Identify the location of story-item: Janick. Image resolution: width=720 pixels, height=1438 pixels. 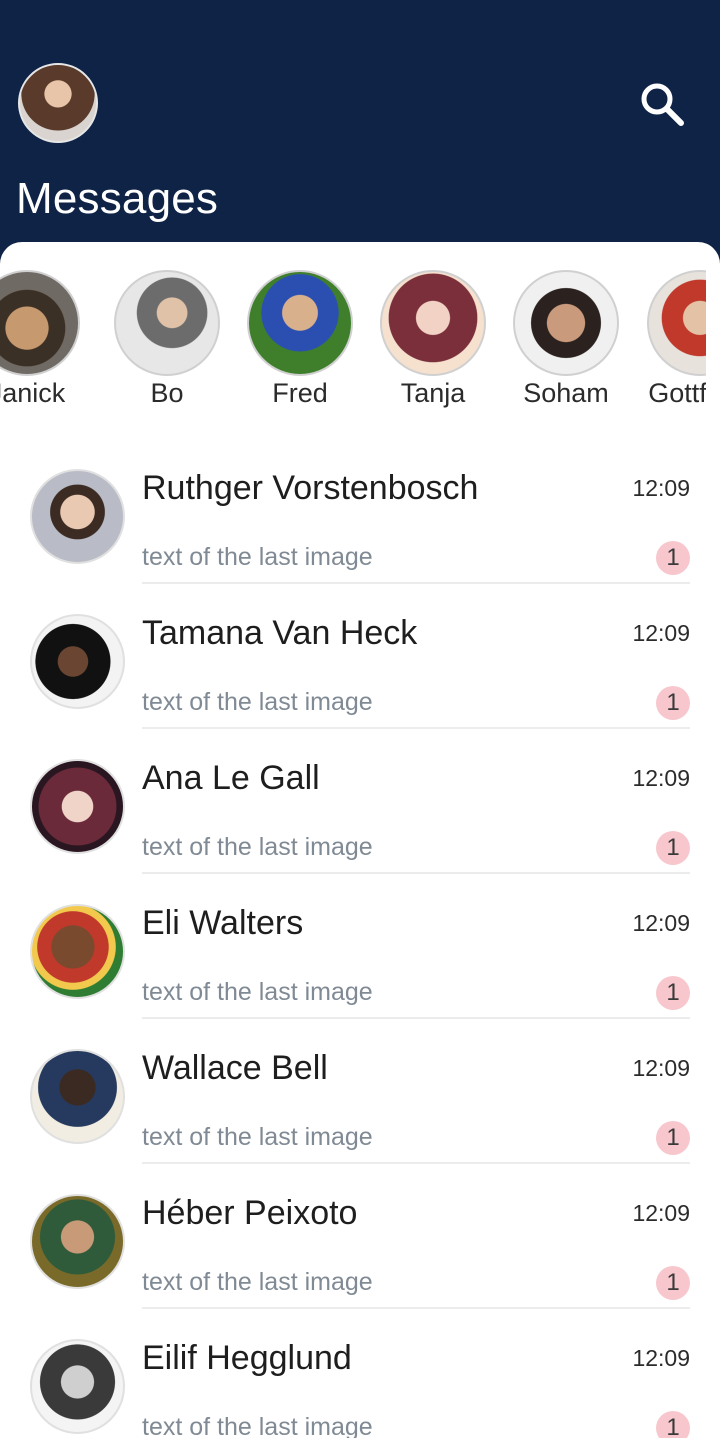
(43, 345).